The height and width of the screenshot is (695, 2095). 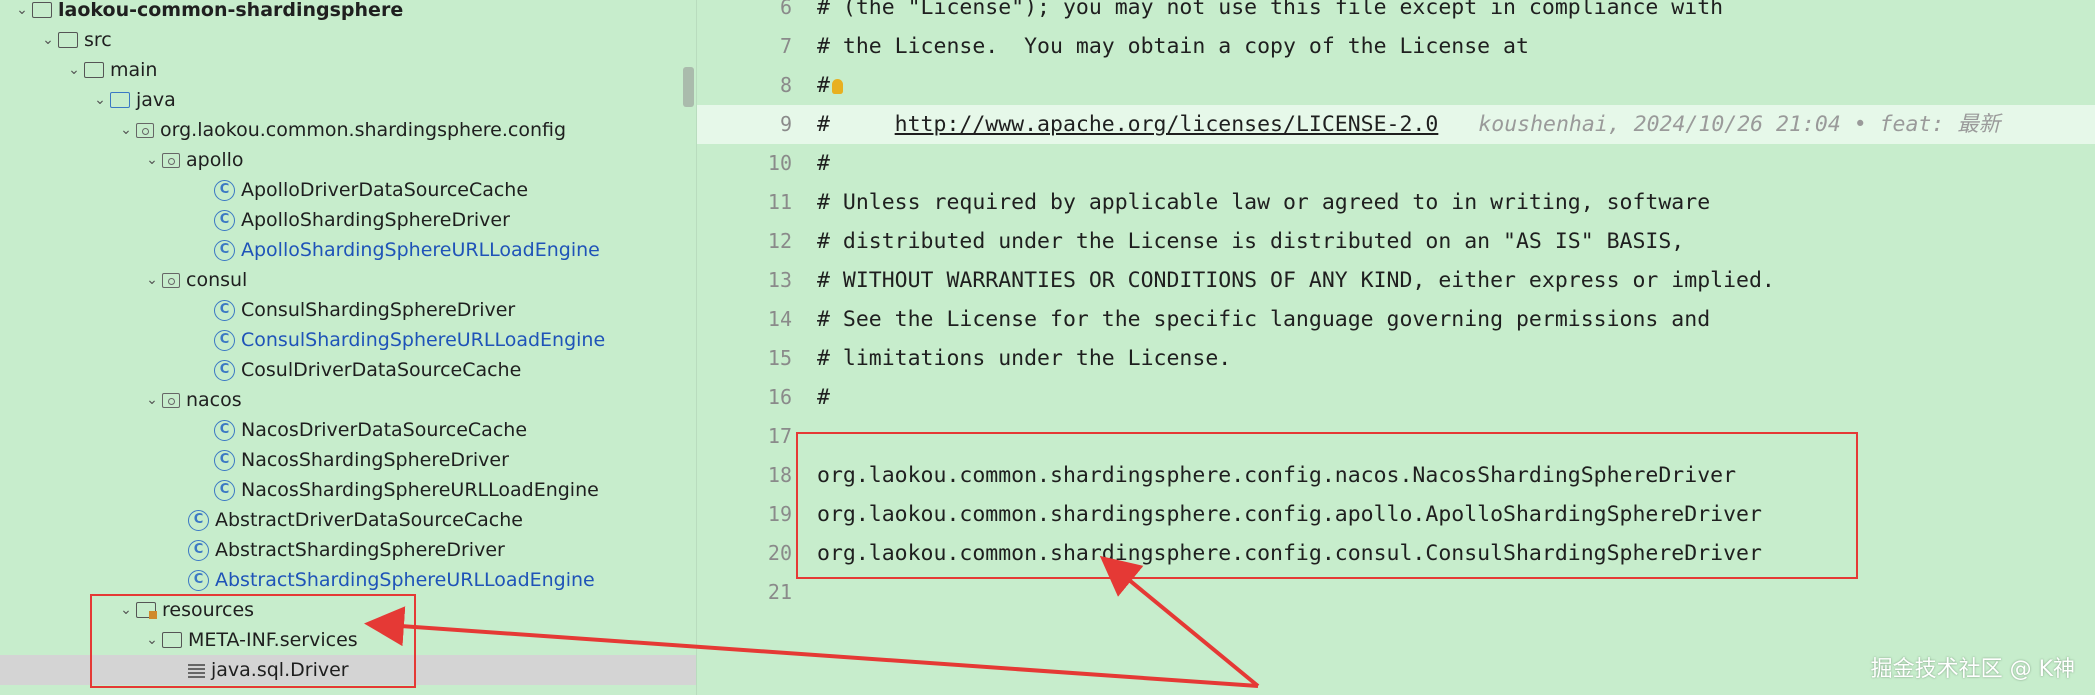 What do you see at coordinates (811, 647) in the screenshot?
I see `arrow-to-resources` at bounding box center [811, 647].